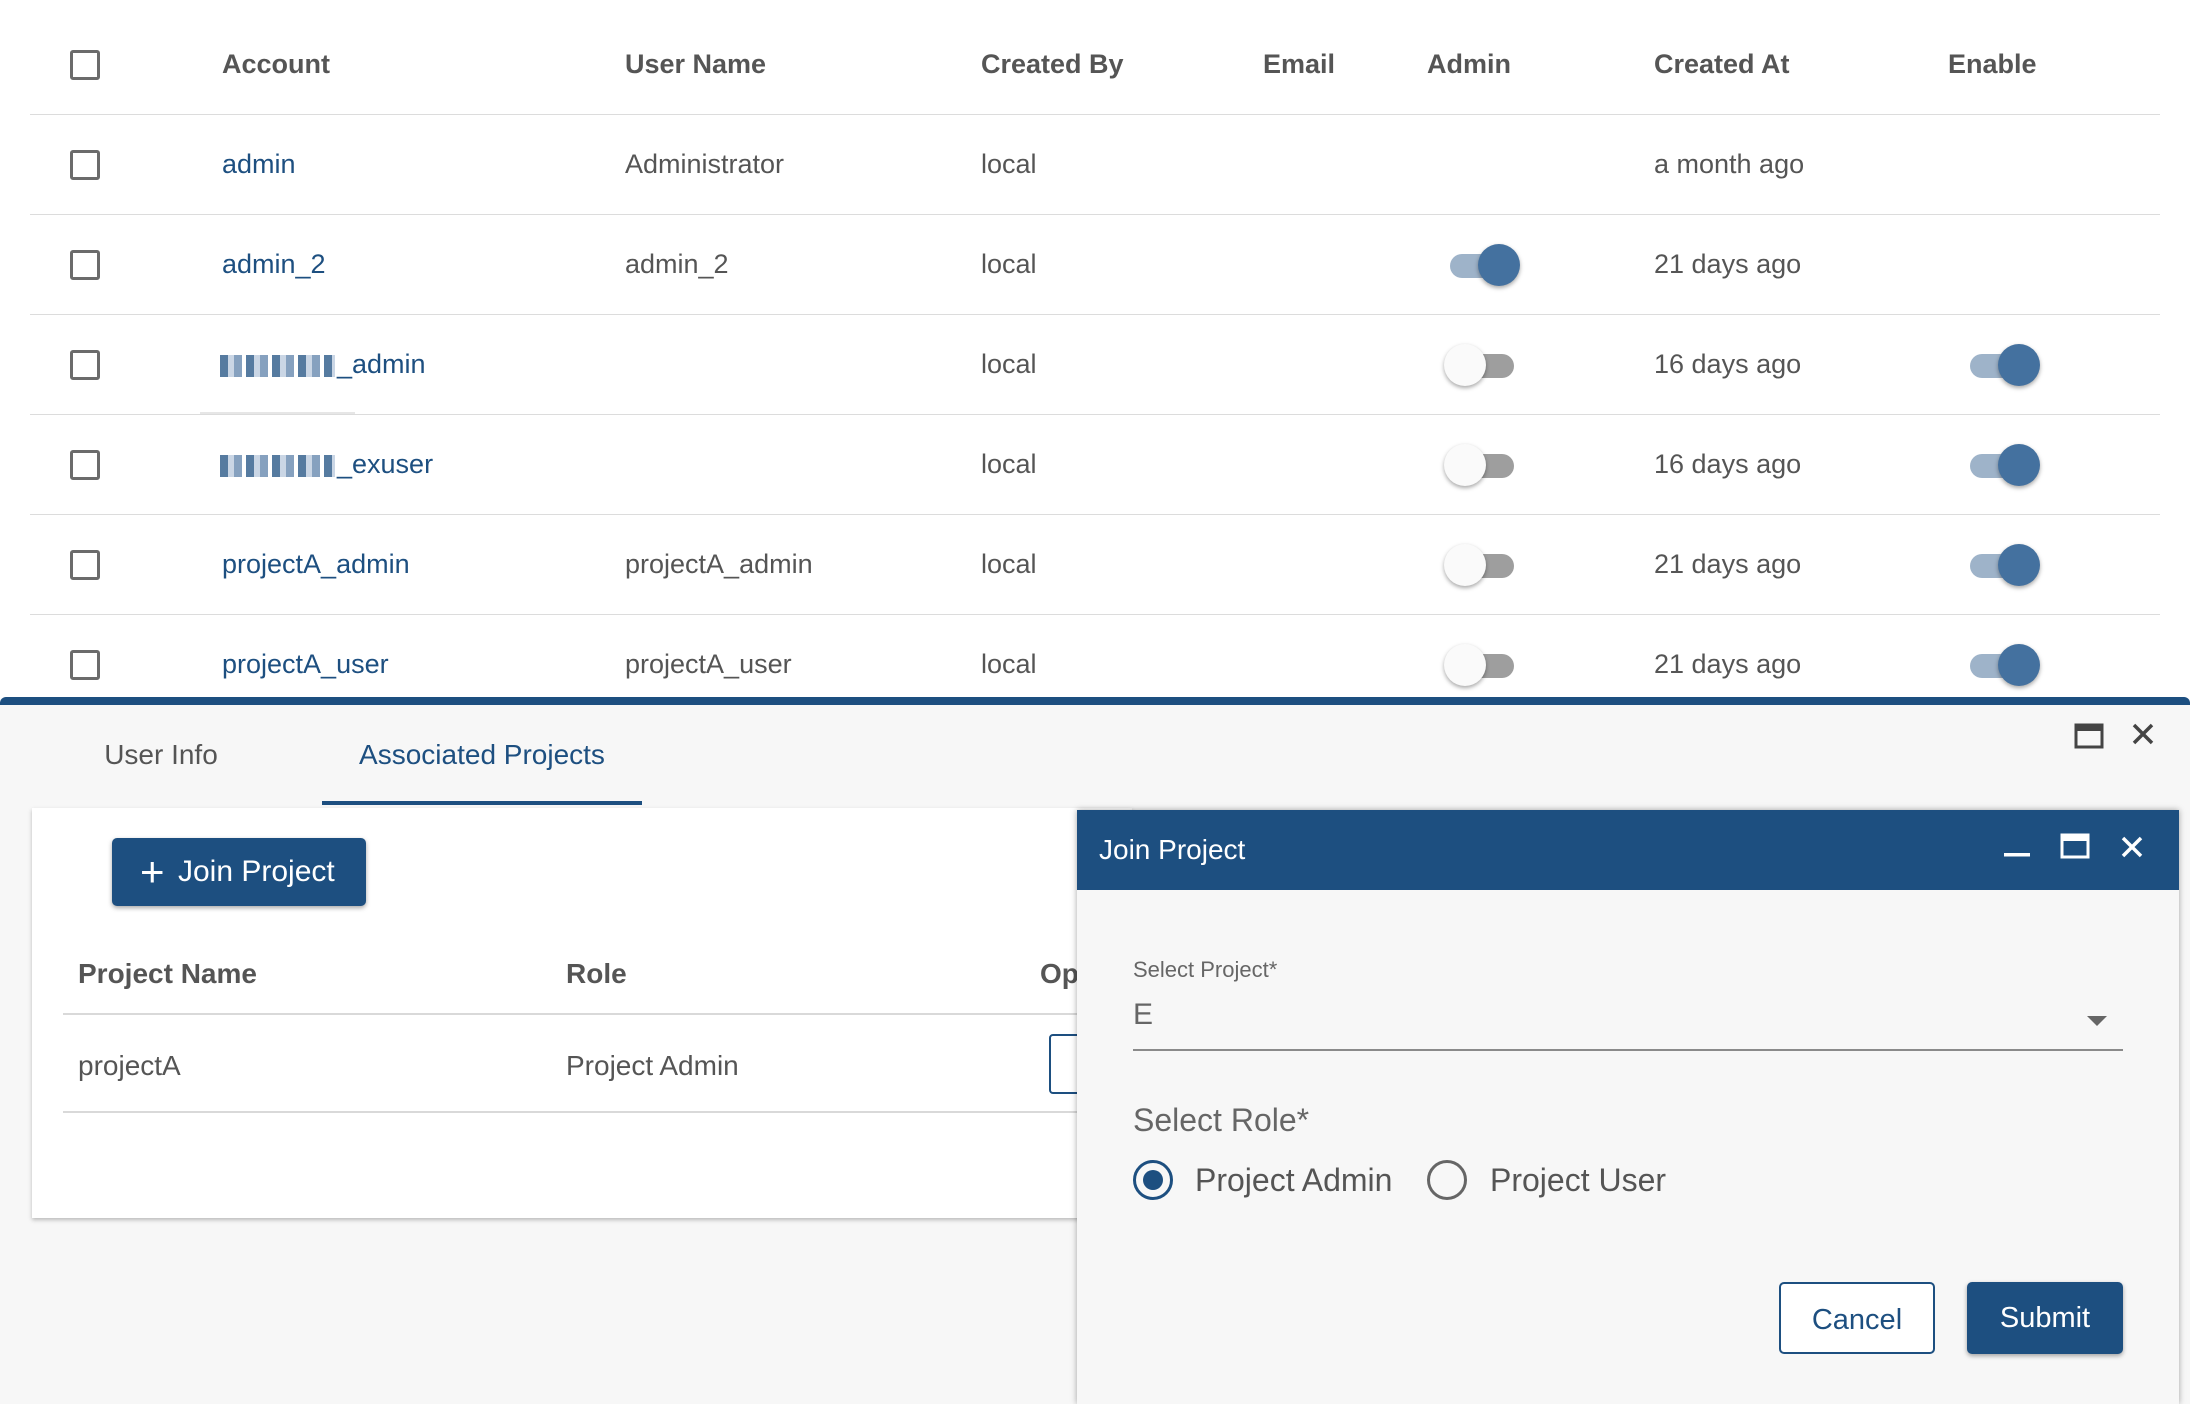 This screenshot has height=1404, width=2206. What do you see at coordinates (1153, 1180) in the screenshot?
I see `radio-project-admin` at bounding box center [1153, 1180].